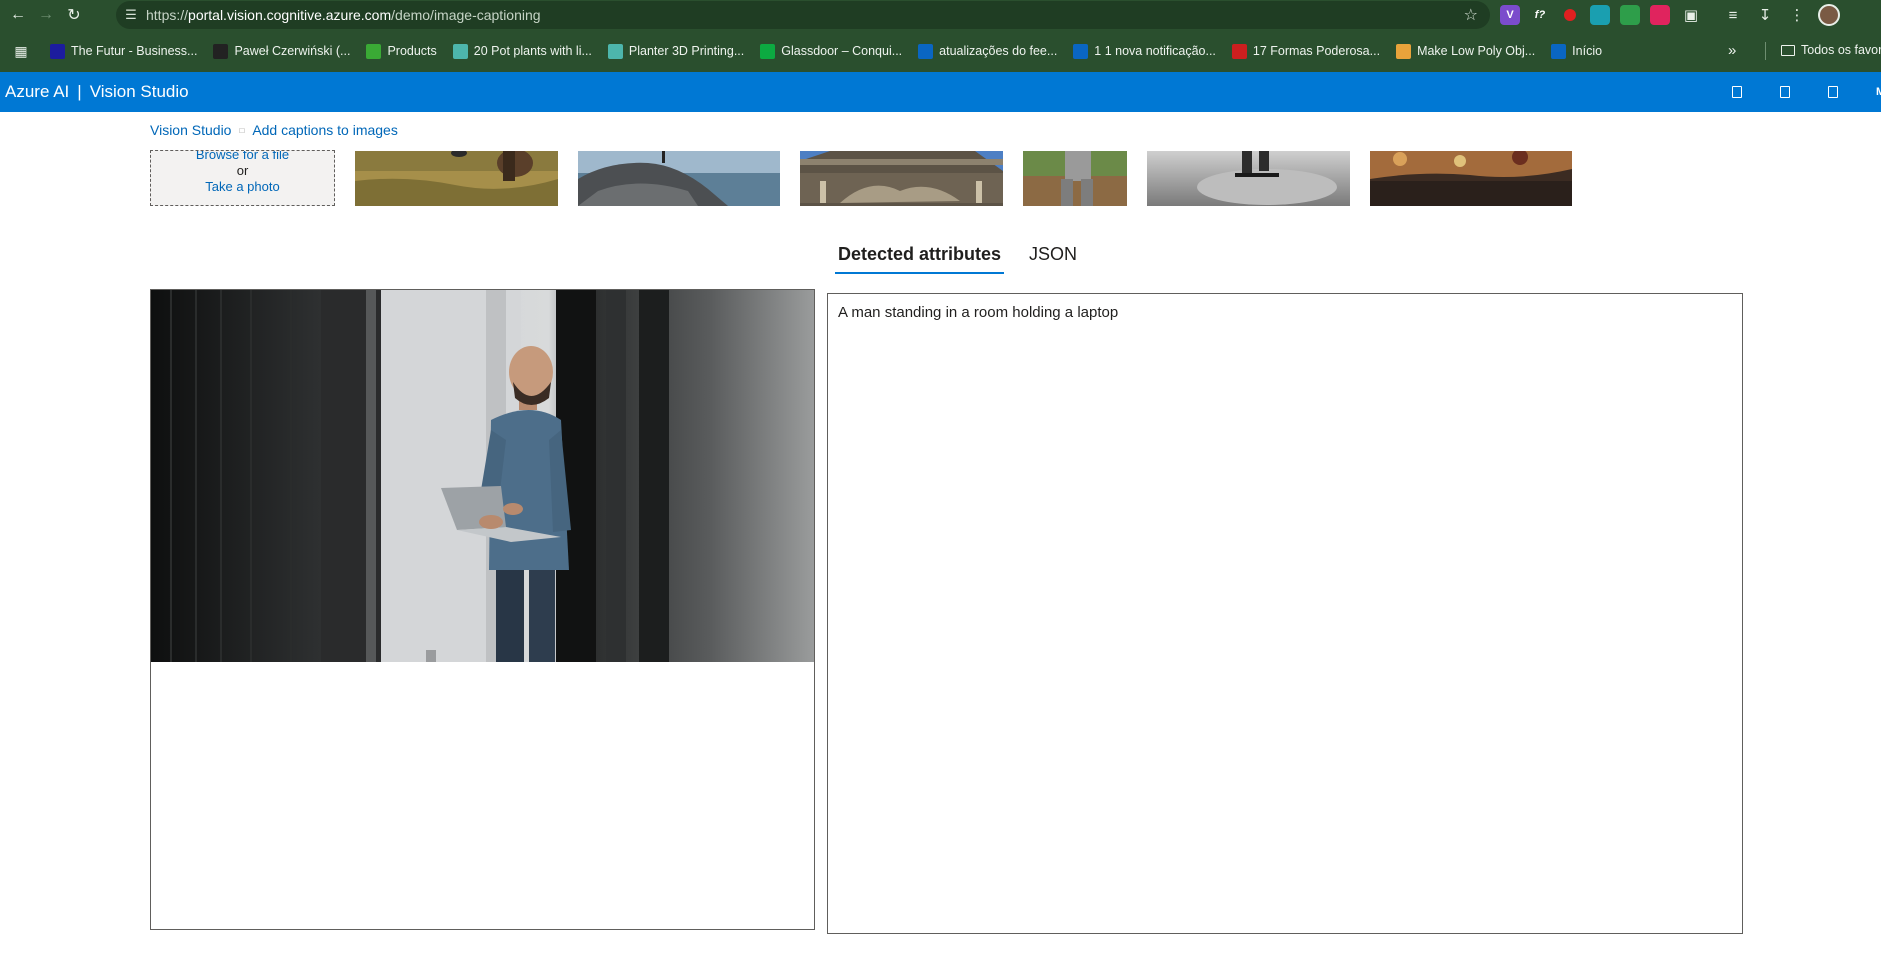 This screenshot has width=1881, height=959. Describe the element at coordinates (1471, 15) in the screenshot. I see `bookmark-star-icon: ☆` at that location.